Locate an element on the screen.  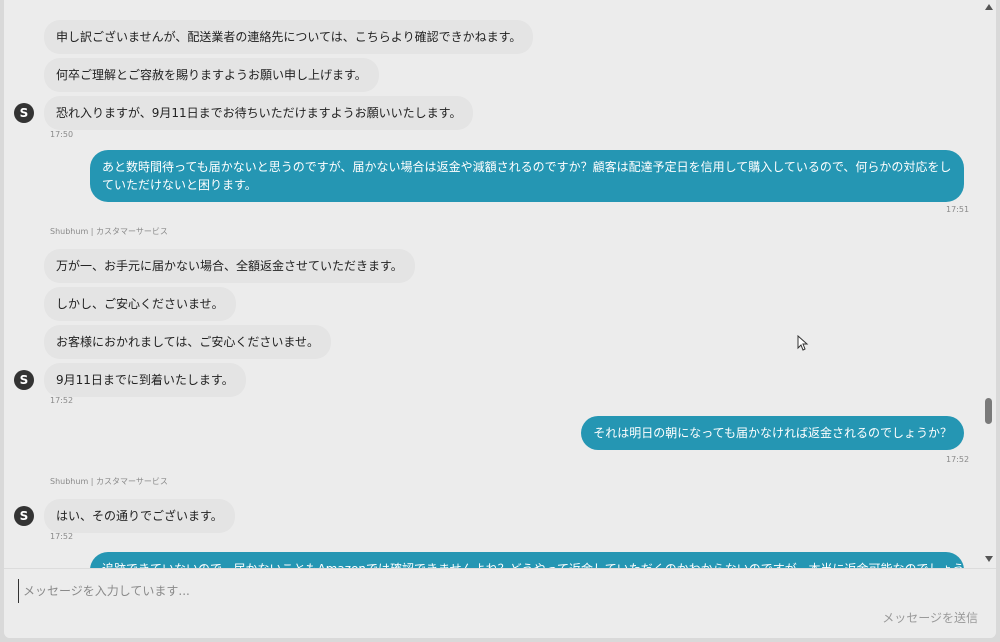
message-input is located at coordinates (492, 591).